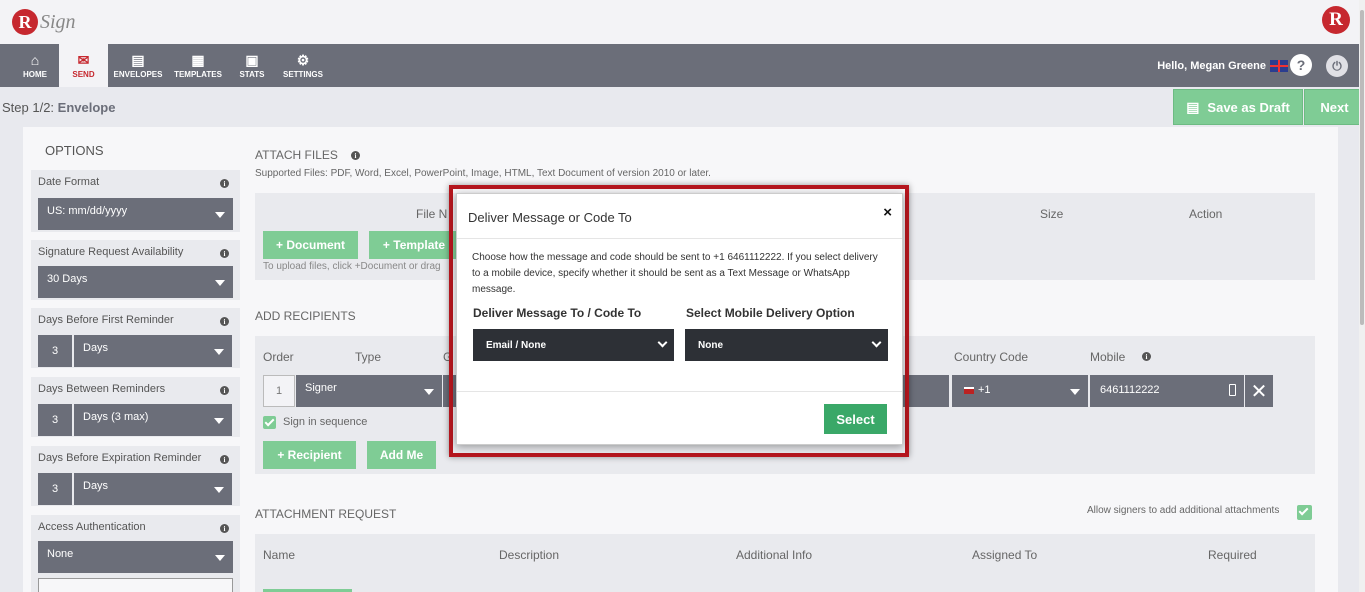 The image size is (1365, 592). I want to click on first-reminder-unit: Days, so click(96, 348).